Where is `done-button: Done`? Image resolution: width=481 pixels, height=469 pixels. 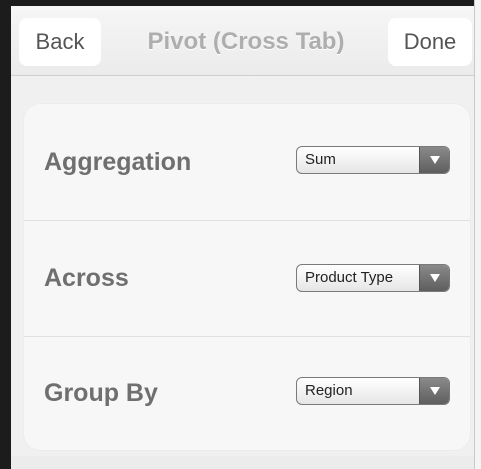 done-button: Done is located at coordinates (430, 42).